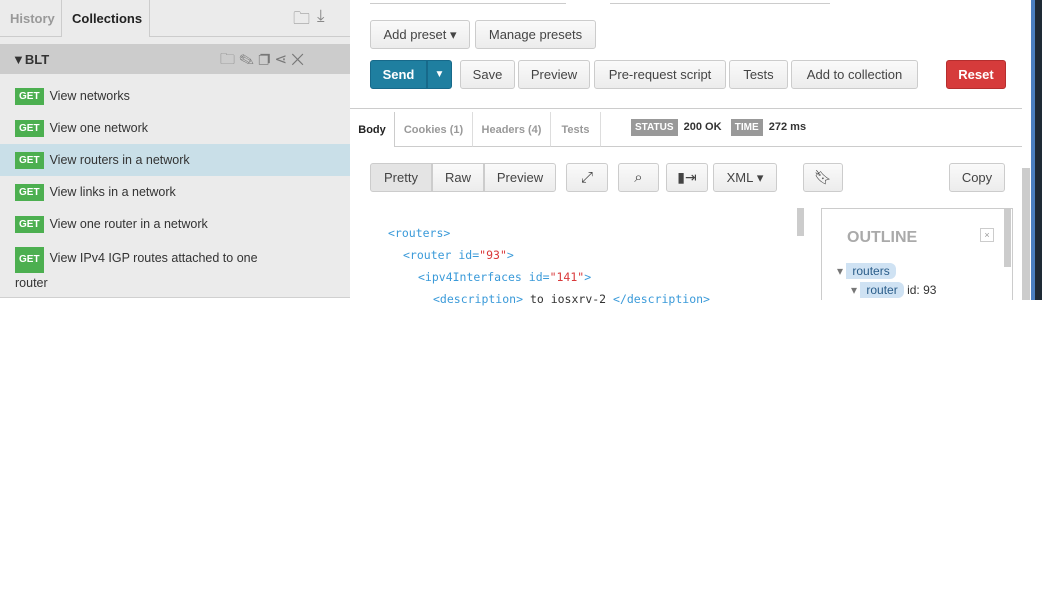 This screenshot has width=1042, height=600. What do you see at coordinates (98, 128) in the screenshot?
I see `item-label: View one network` at bounding box center [98, 128].